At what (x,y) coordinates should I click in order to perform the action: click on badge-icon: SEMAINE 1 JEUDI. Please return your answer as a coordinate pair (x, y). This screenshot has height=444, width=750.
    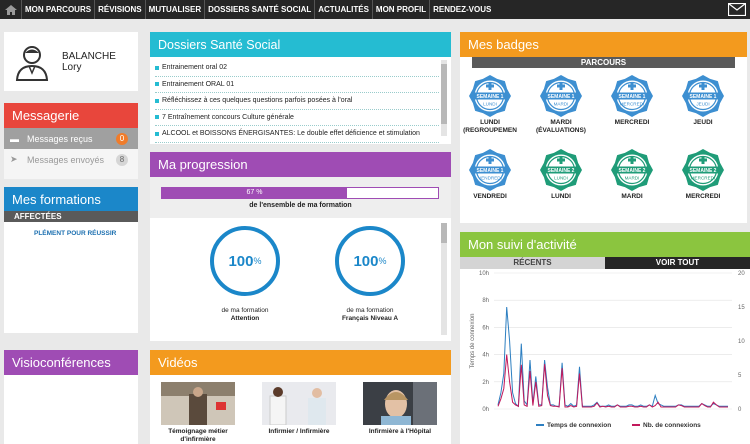
    Looking at the image, I should click on (703, 96).